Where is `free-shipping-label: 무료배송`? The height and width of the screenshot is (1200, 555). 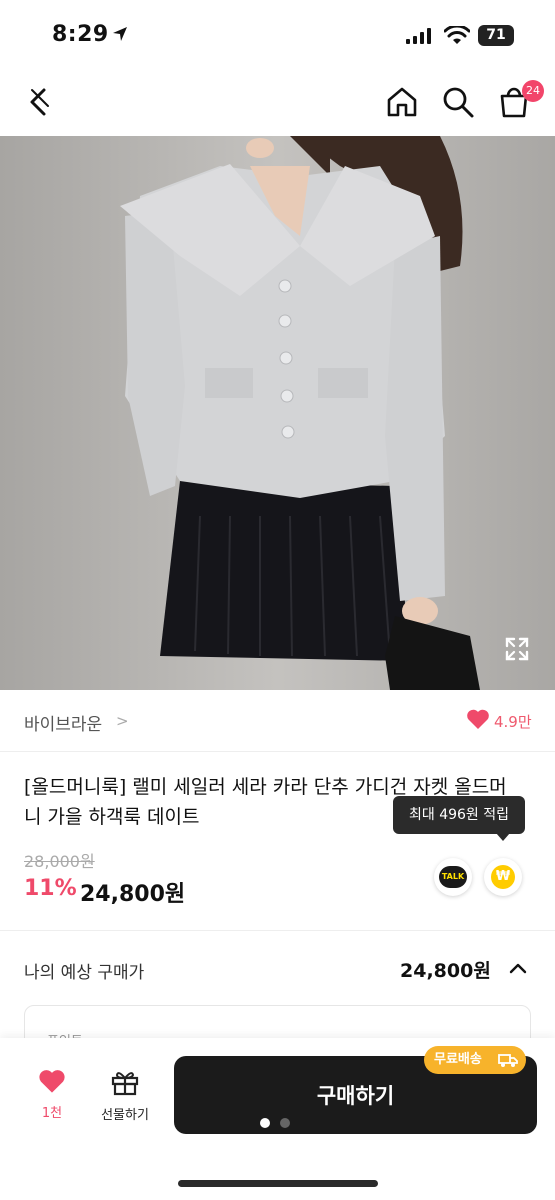
free-shipping-label: 무료배송 is located at coordinates (458, 1059).